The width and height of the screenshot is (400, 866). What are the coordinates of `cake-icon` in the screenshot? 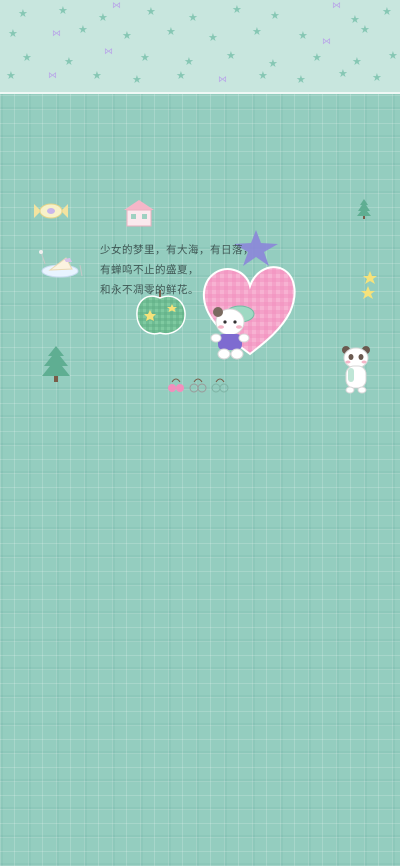 It's located at (61, 264).